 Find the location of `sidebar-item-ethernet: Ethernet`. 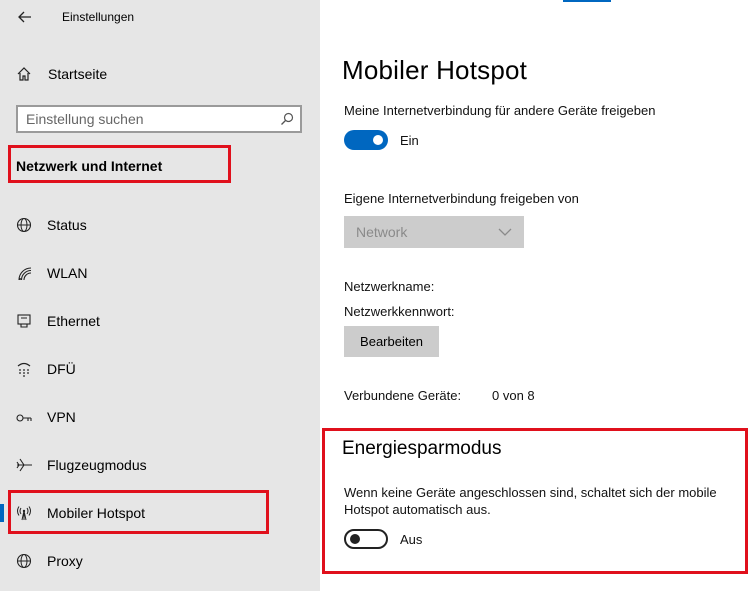

sidebar-item-ethernet: Ethernet is located at coordinates (160, 321).